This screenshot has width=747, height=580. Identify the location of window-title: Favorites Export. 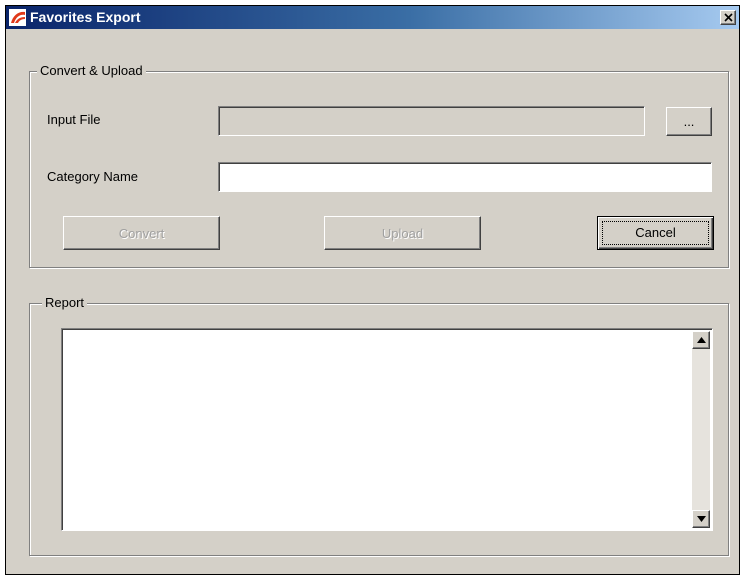
(85, 17).